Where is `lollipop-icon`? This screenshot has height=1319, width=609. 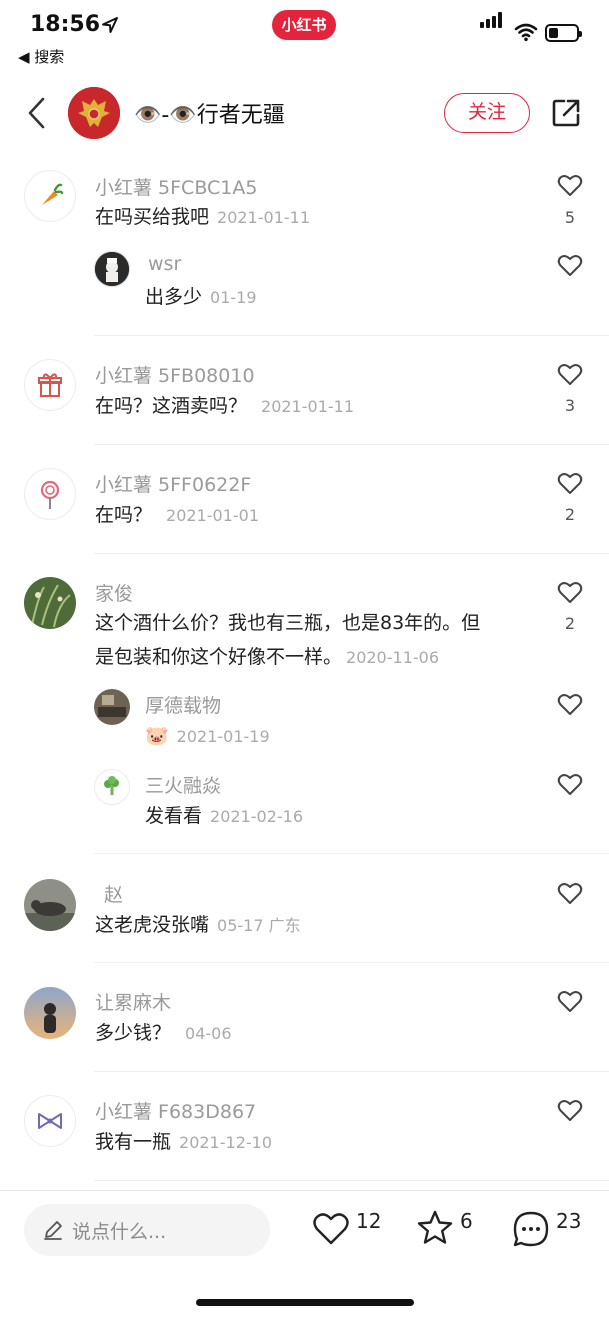
lollipop-icon is located at coordinates (50, 494).